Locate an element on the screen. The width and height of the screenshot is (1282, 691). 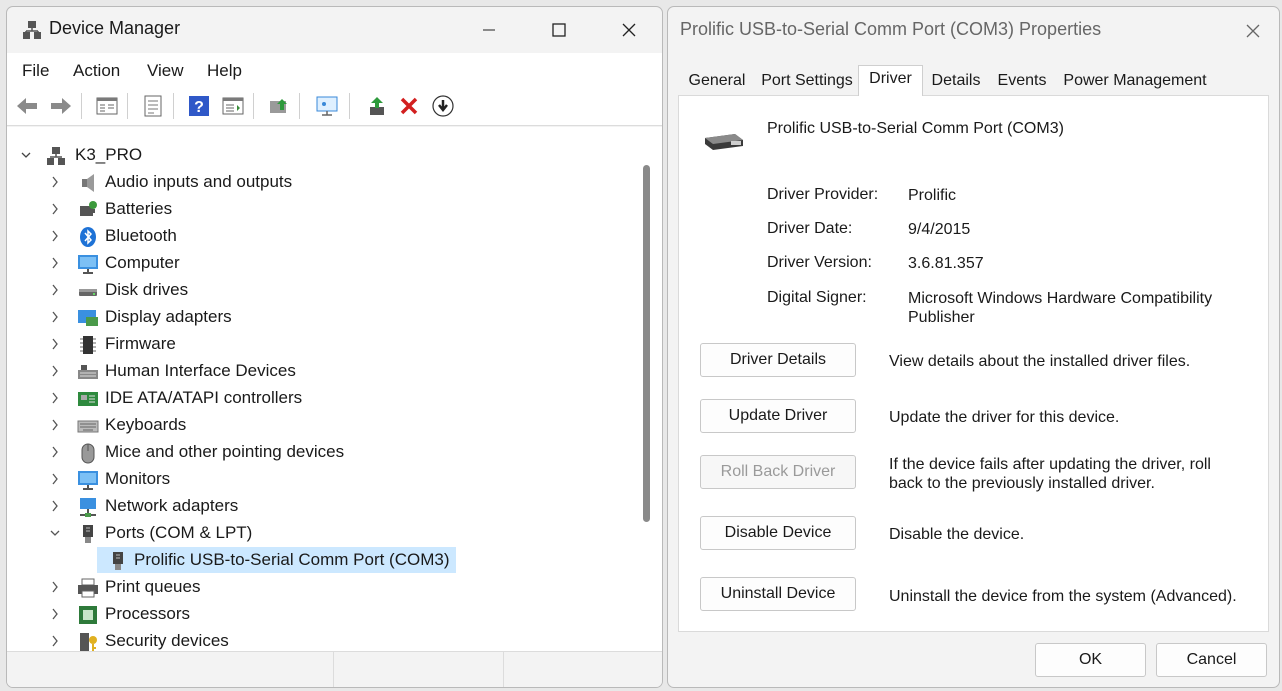
tree-category-item: Audio inputs and outputs is located at coordinates (321, 182).